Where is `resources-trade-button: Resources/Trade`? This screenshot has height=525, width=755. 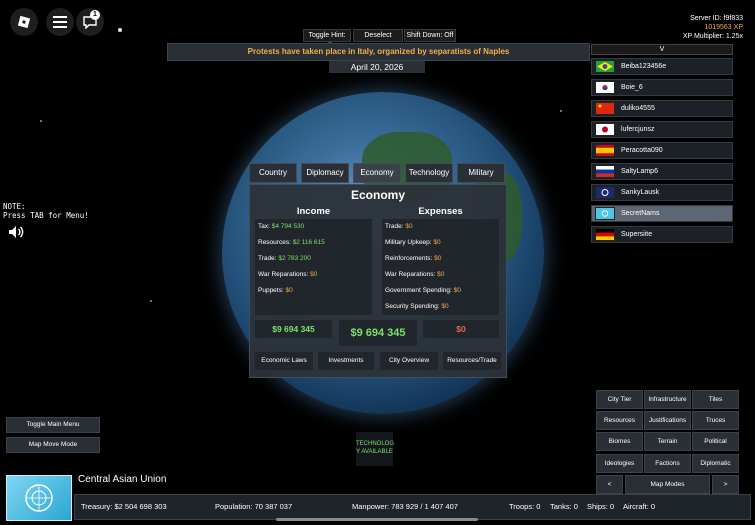
resources-trade-button: Resources/Trade is located at coordinates (472, 361).